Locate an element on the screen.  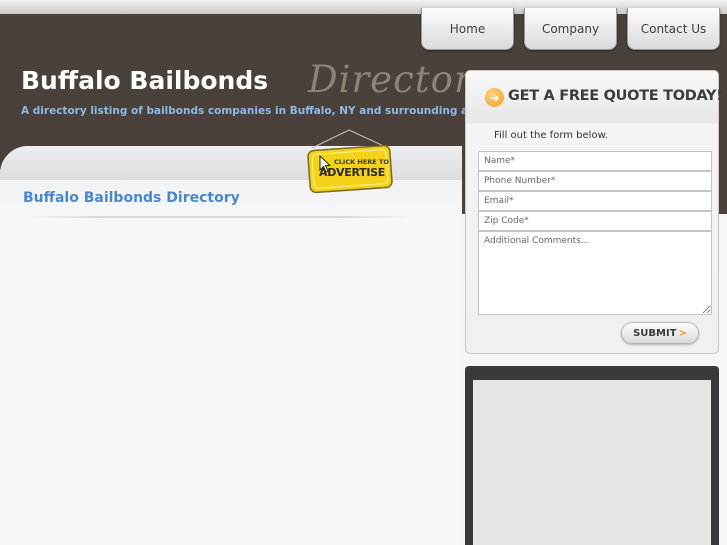
zip-code-field is located at coordinates (595, 221).